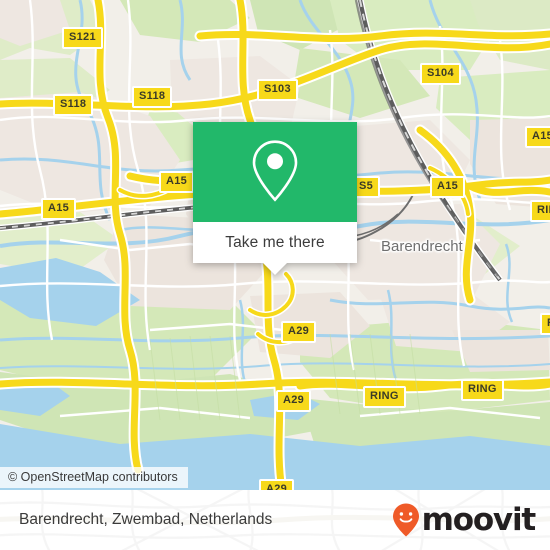 This screenshot has height=550, width=550. What do you see at coordinates (275, 269) in the screenshot?
I see `popup-tail-arrow` at bounding box center [275, 269].